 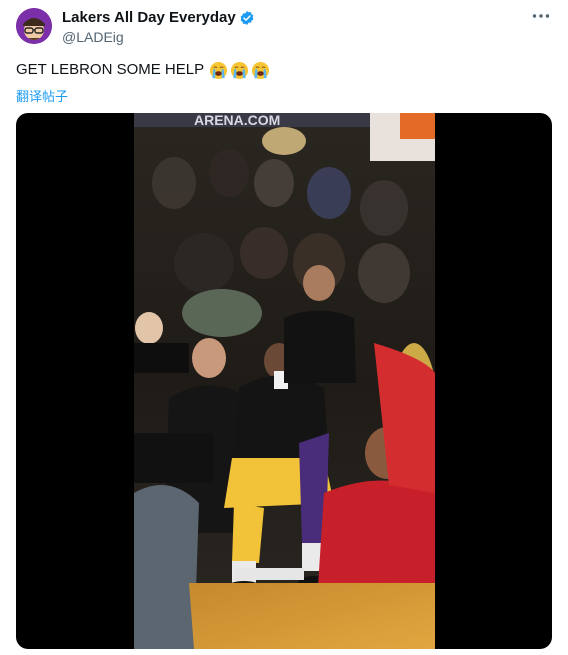 I want to click on avatar-icon, so click(x=34, y=26).